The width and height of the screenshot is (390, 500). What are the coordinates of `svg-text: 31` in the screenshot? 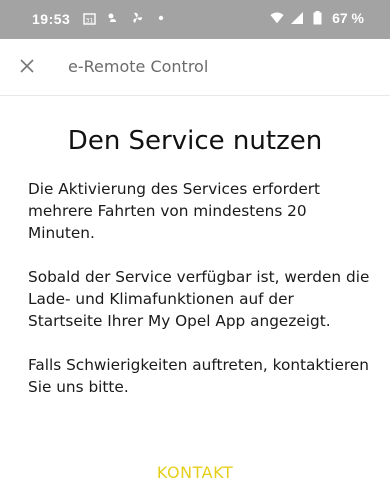 It's located at (89, 20).